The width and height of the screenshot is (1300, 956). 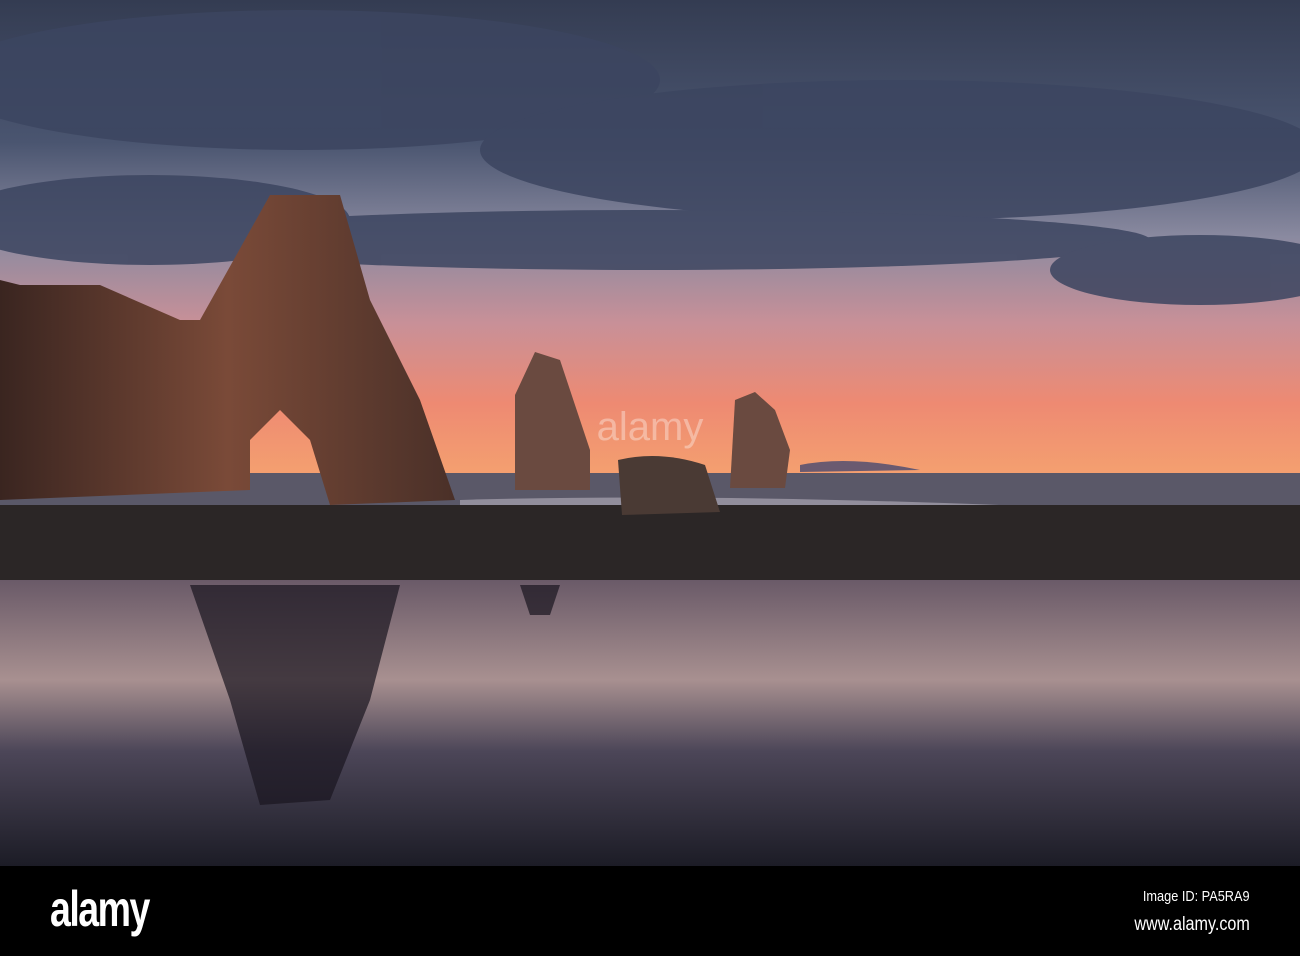 What do you see at coordinates (100, 909) in the screenshot?
I see `alamy-logo: alamy` at bounding box center [100, 909].